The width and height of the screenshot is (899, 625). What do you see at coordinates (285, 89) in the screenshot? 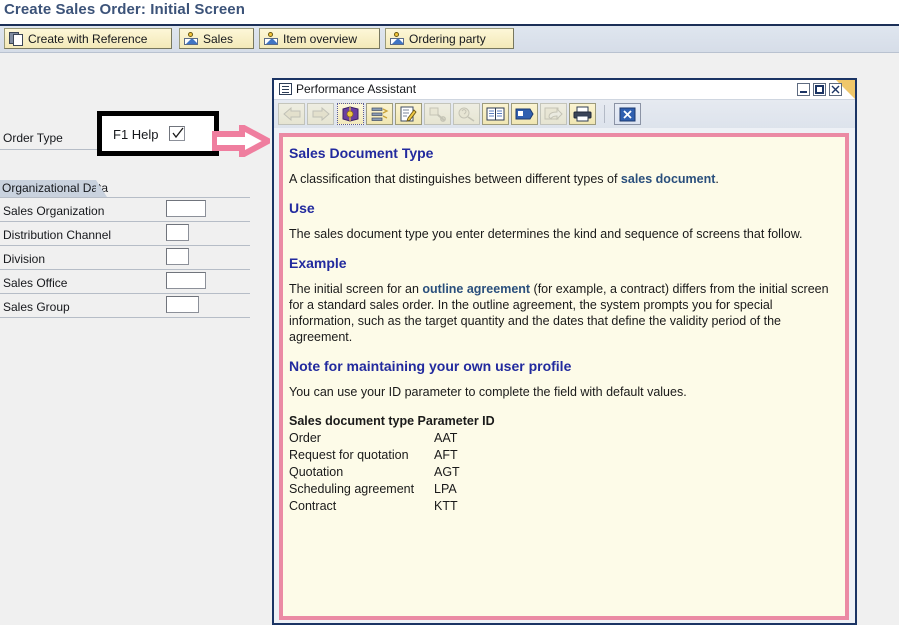
I see `document-pencil-icon` at bounding box center [285, 89].